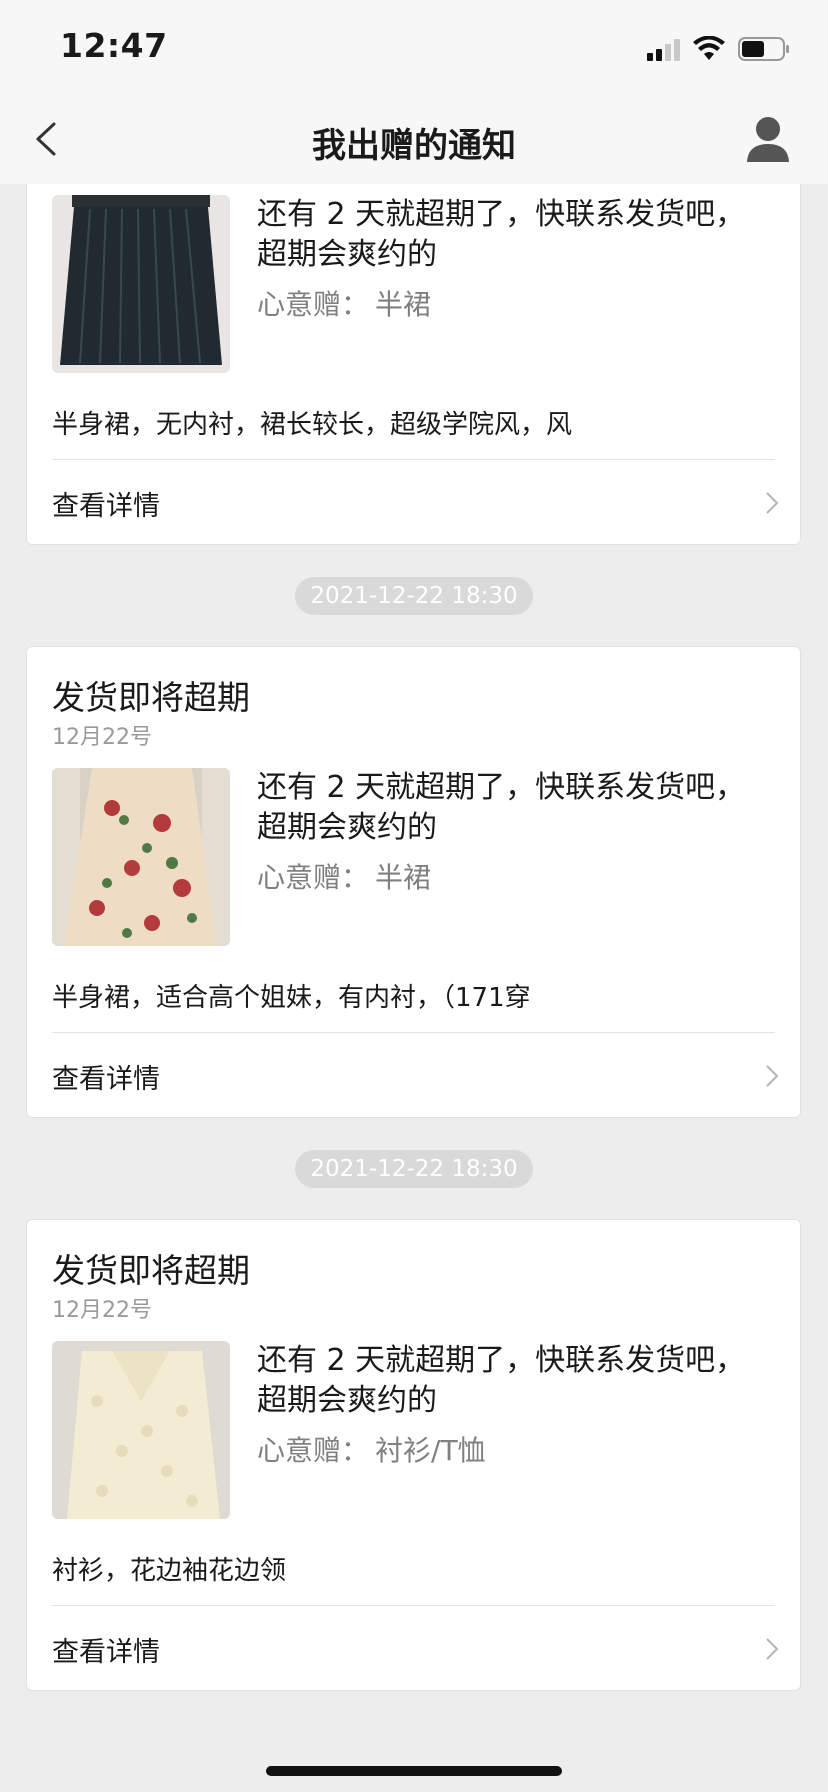 This screenshot has width=828, height=1792. What do you see at coordinates (414, 1771) in the screenshot?
I see `home-indicator` at bounding box center [414, 1771].